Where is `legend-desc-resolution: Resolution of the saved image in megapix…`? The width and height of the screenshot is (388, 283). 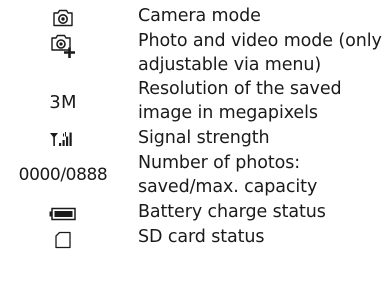
legend-desc-resolution: Resolution of the saved image in megapix… is located at coordinates (240, 101).